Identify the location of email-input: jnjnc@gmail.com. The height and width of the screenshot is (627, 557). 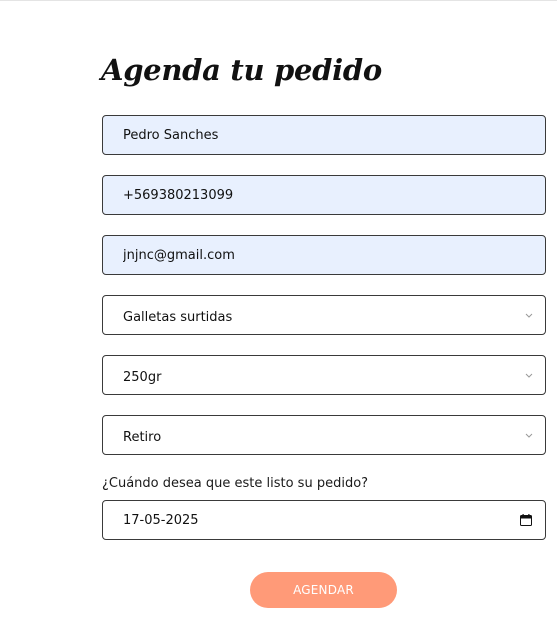
(324, 255).